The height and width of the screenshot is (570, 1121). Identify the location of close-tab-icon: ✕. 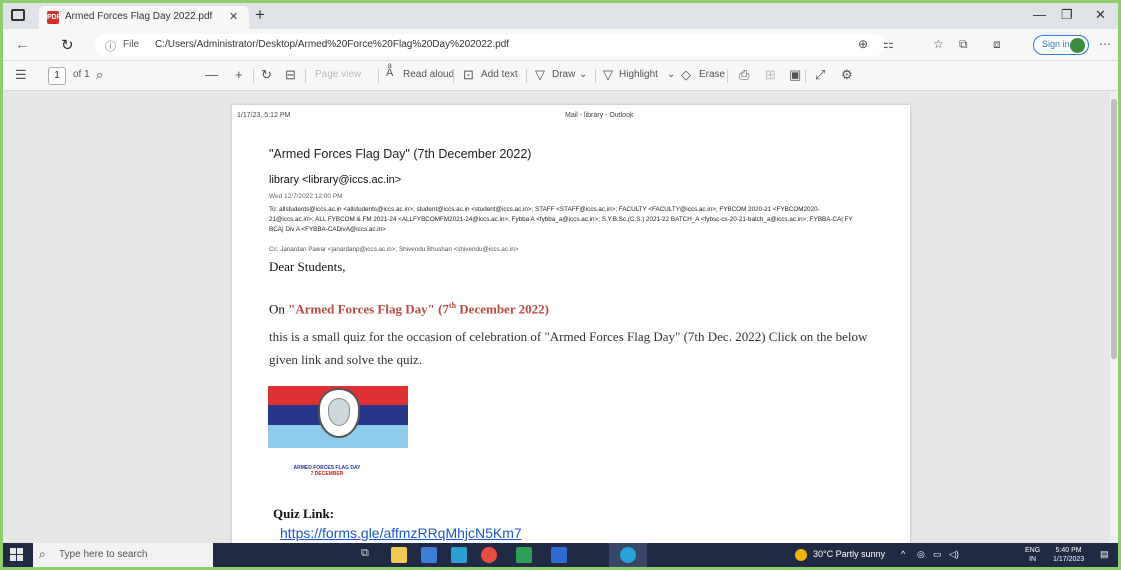
(233, 16).